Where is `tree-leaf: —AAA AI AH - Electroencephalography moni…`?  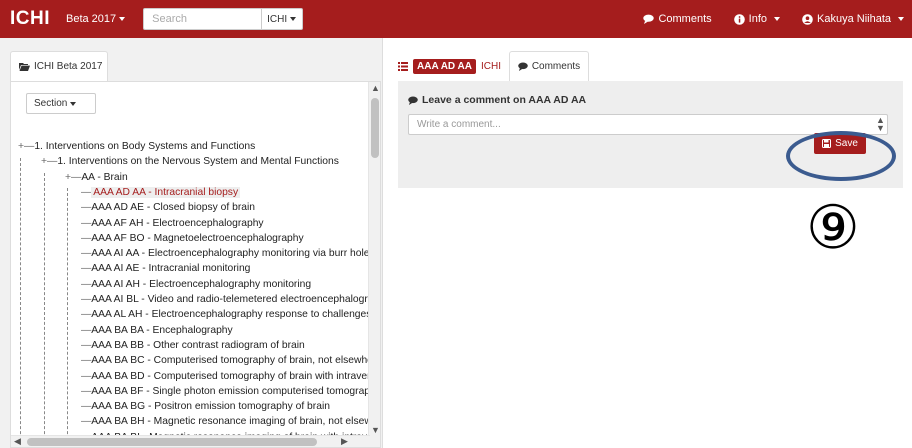 tree-leaf: —AAA AI AH - Electroencephalography moni… is located at coordinates (196, 284).